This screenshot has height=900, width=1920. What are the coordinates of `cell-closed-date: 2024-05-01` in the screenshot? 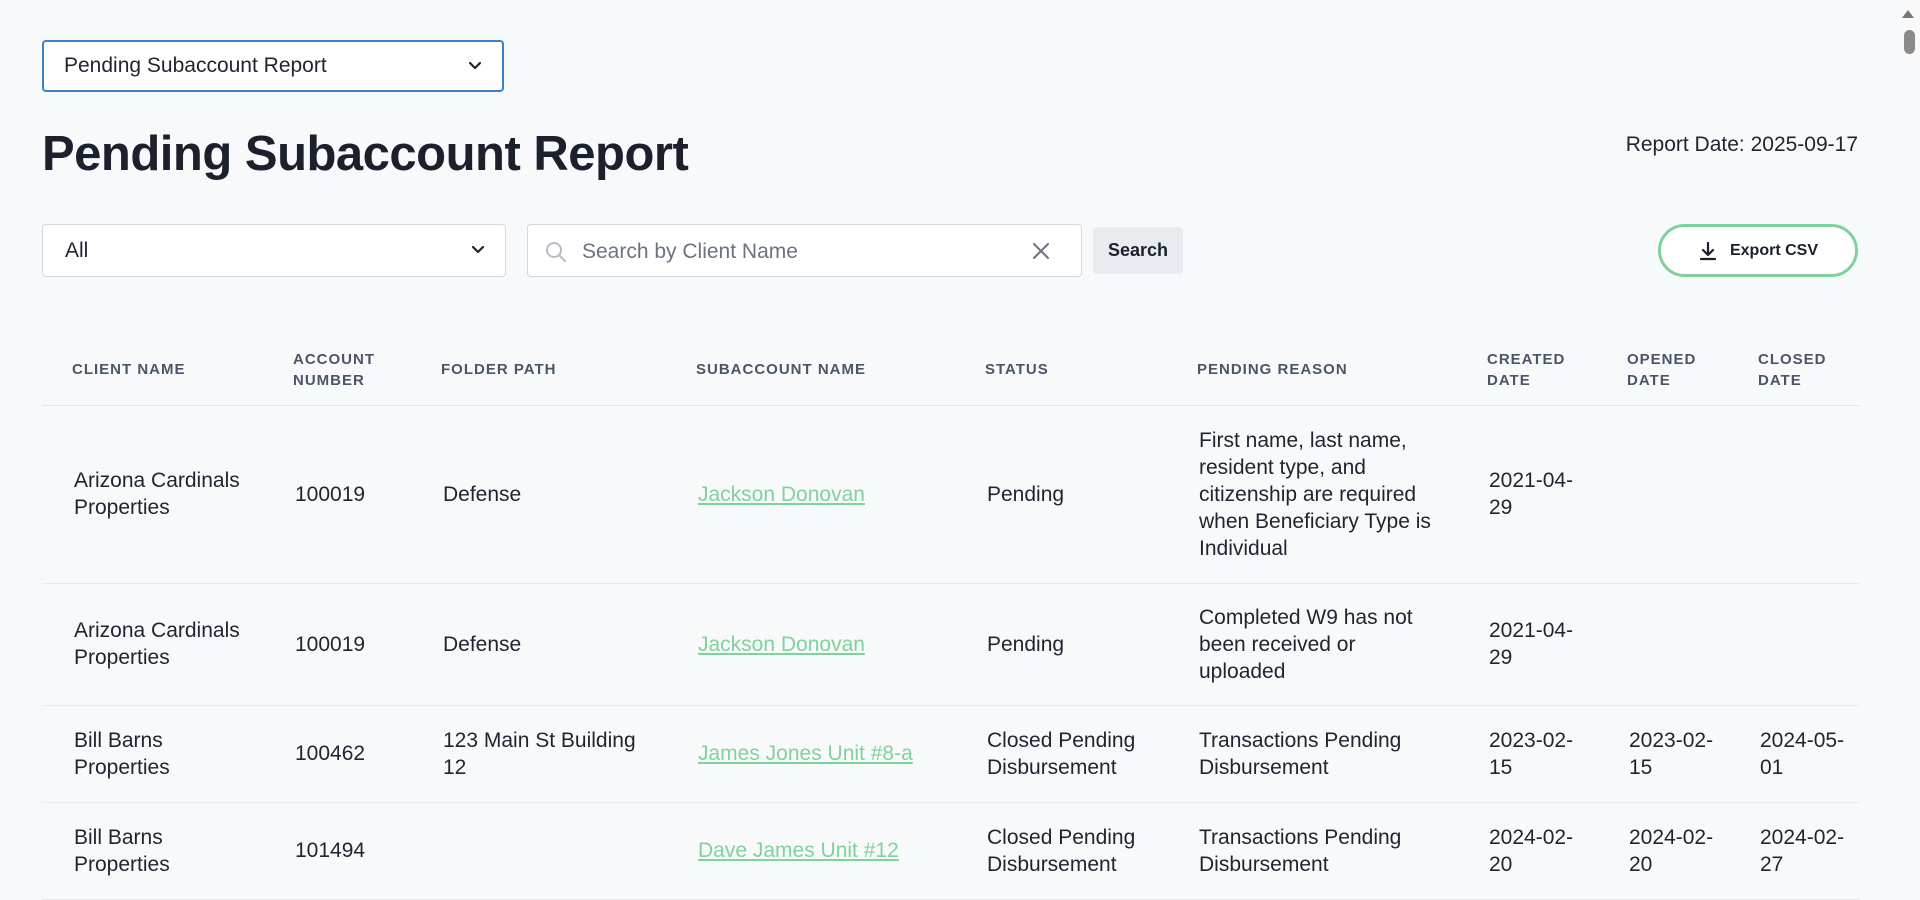 It's located at (1794, 754).